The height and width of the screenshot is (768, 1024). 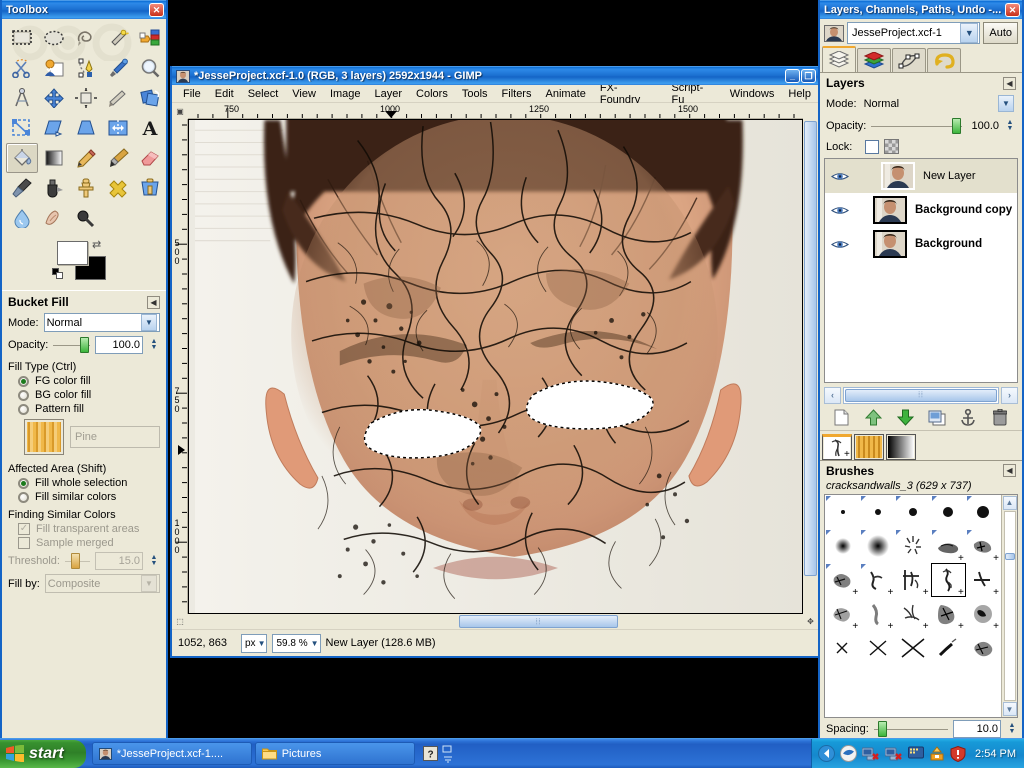 What do you see at coordinates (1012, 10) in the screenshot?
I see `dock-close-button: ✕` at bounding box center [1012, 10].